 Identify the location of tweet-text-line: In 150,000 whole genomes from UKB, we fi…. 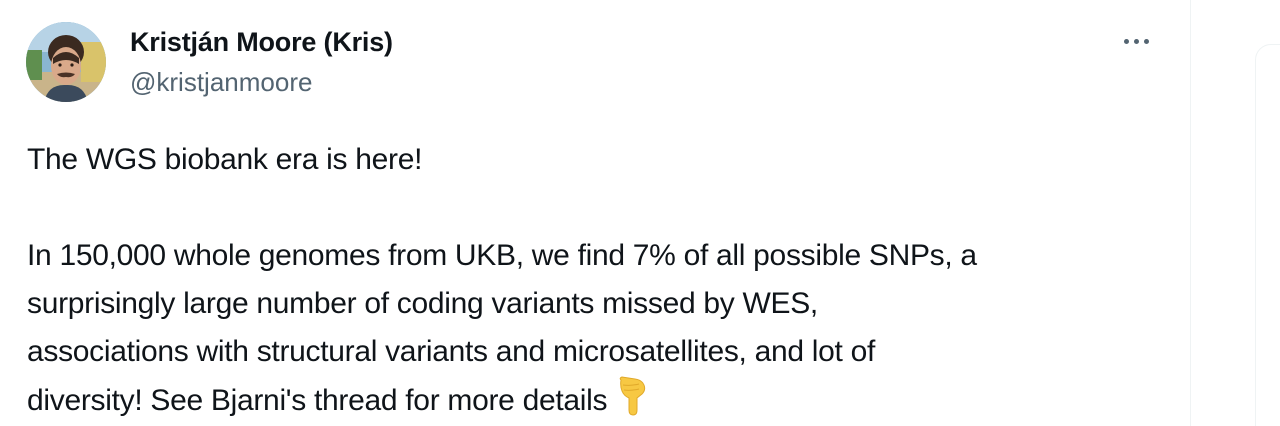
(502, 255).